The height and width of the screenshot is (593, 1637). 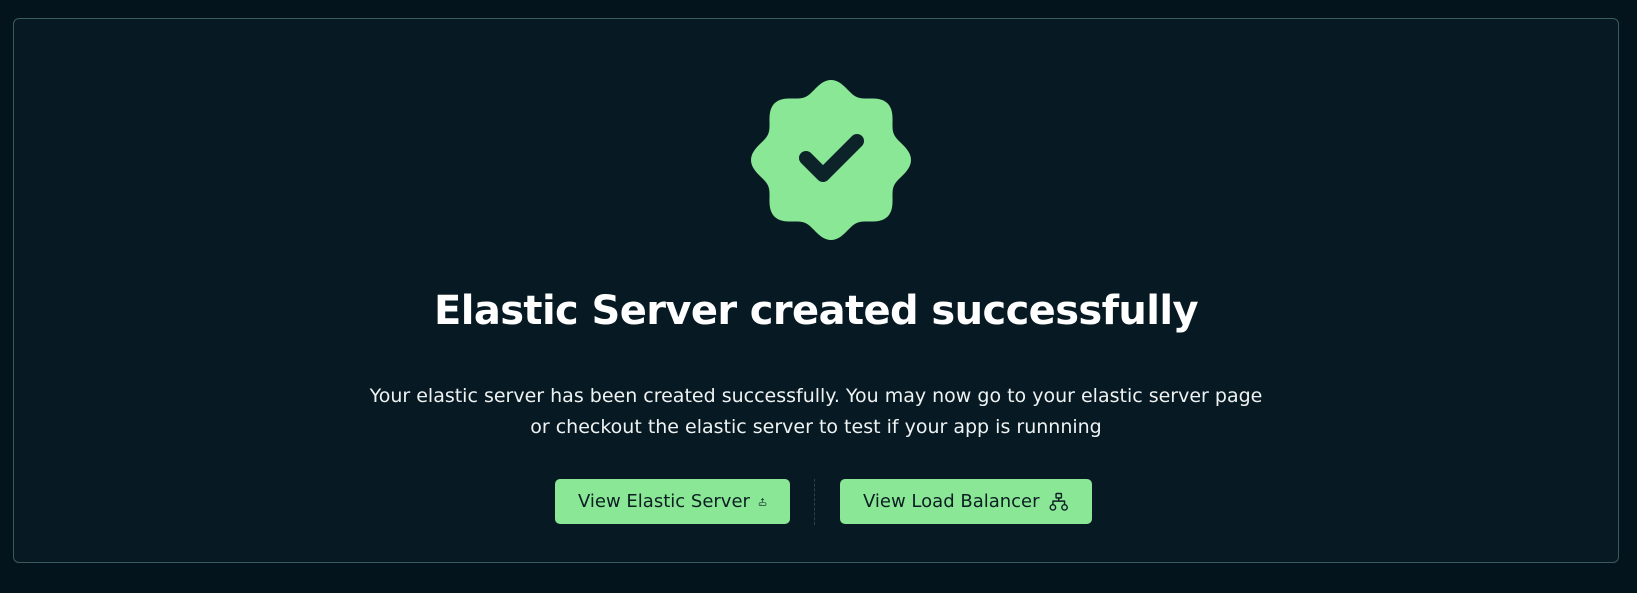 I want to click on view-load-balancer-button: View Load Balancer, so click(x=966, y=501).